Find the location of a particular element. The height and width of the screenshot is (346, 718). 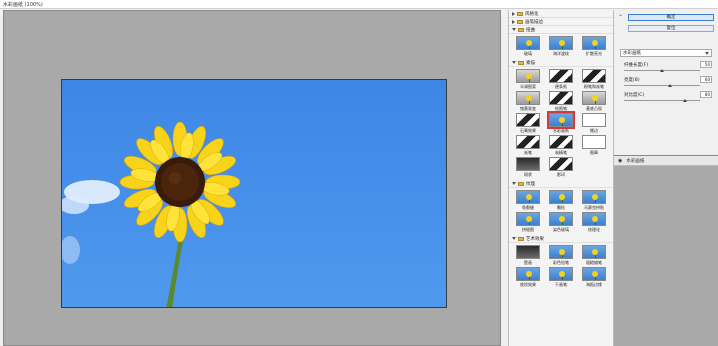

expand-arrow-icon is located at coordinates (513, 13).